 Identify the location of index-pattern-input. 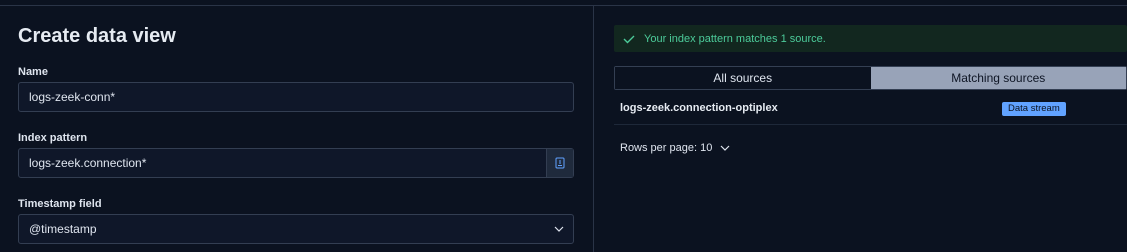
(296, 163).